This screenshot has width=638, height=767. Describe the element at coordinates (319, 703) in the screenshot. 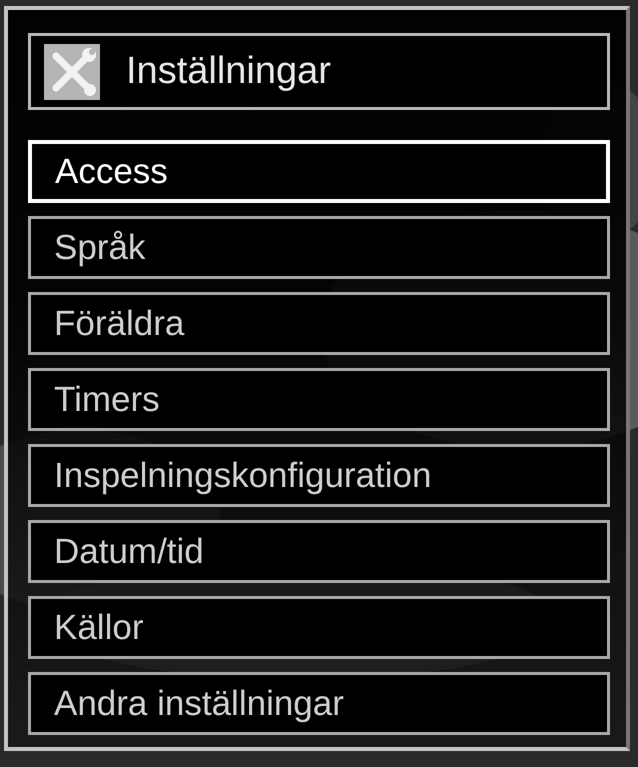

I see `menu-item: Andra inställningar` at that location.